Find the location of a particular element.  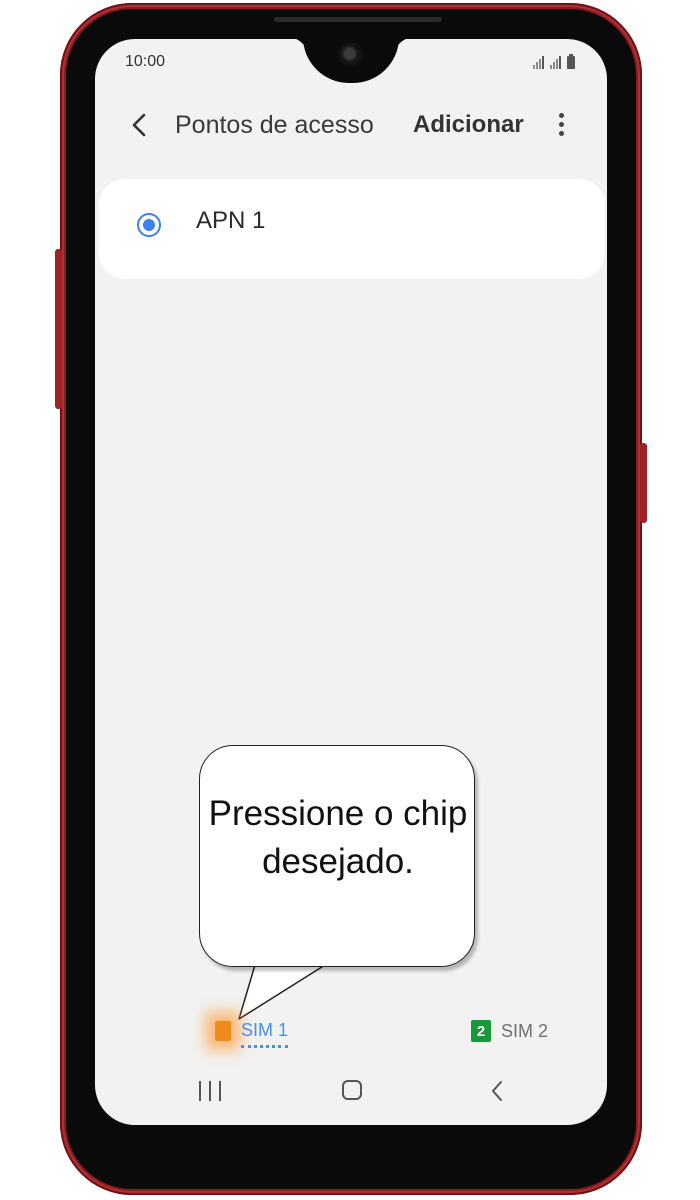

apn-name: APN 1 is located at coordinates (231, 220).